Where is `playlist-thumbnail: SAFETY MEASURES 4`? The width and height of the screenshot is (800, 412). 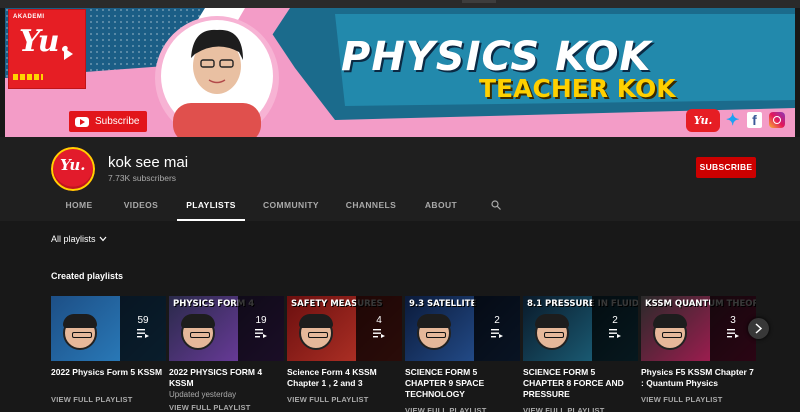 playlist-thumbnail: SAFETY MEASURES 4 is located at coordinates (344, 328).